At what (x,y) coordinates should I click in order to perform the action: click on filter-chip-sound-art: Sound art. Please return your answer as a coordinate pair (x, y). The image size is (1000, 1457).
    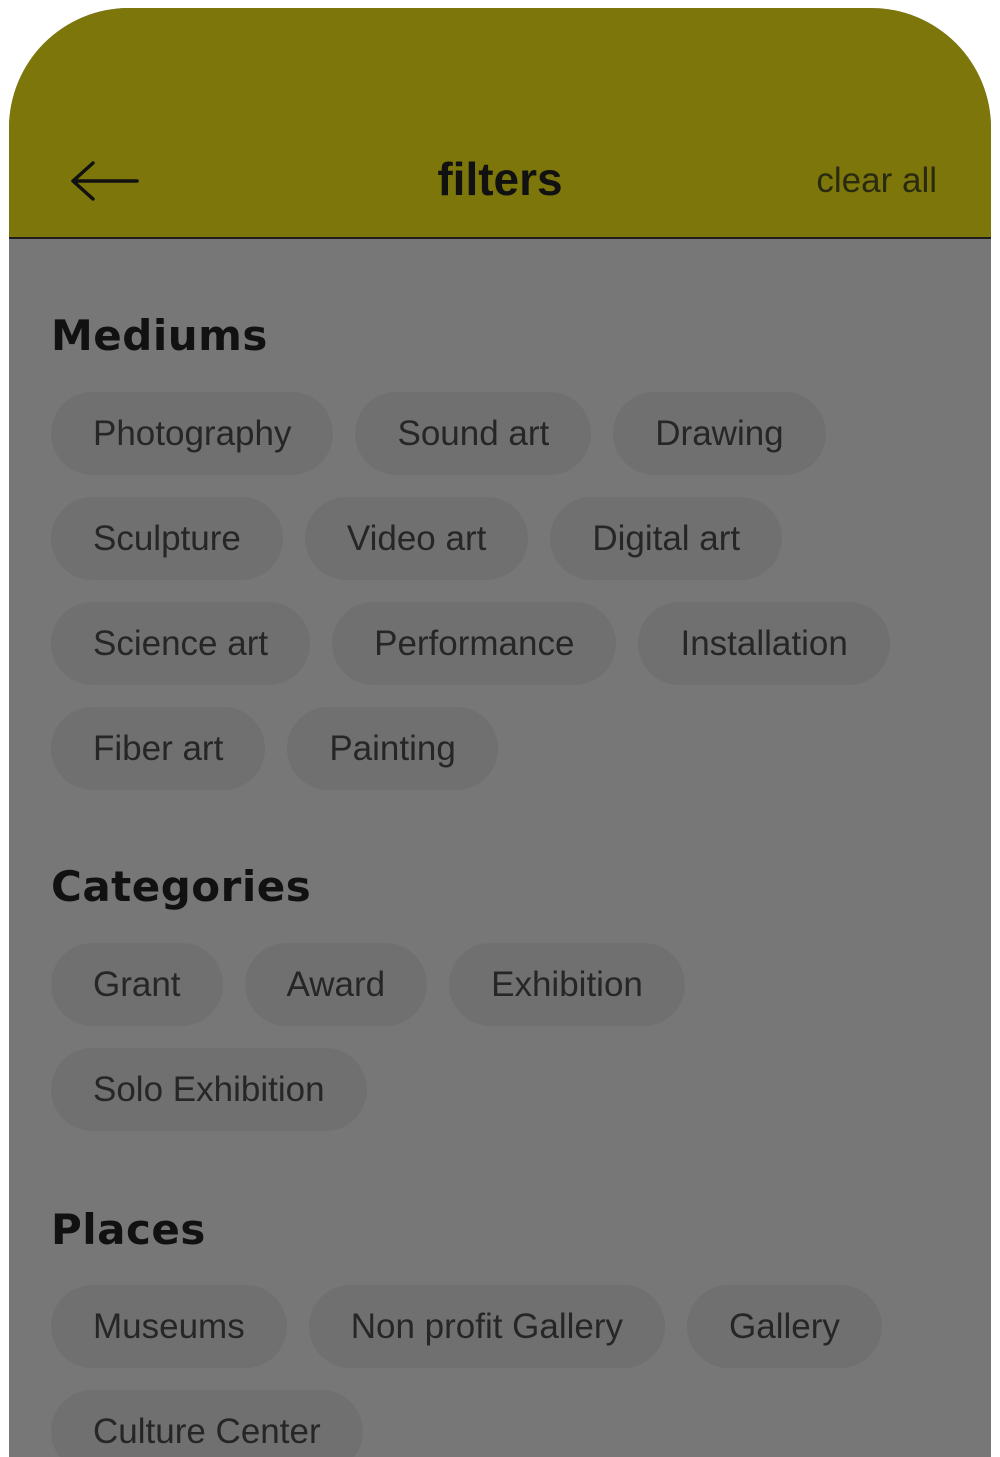
    Looking at the image, I should click on (473, 433).